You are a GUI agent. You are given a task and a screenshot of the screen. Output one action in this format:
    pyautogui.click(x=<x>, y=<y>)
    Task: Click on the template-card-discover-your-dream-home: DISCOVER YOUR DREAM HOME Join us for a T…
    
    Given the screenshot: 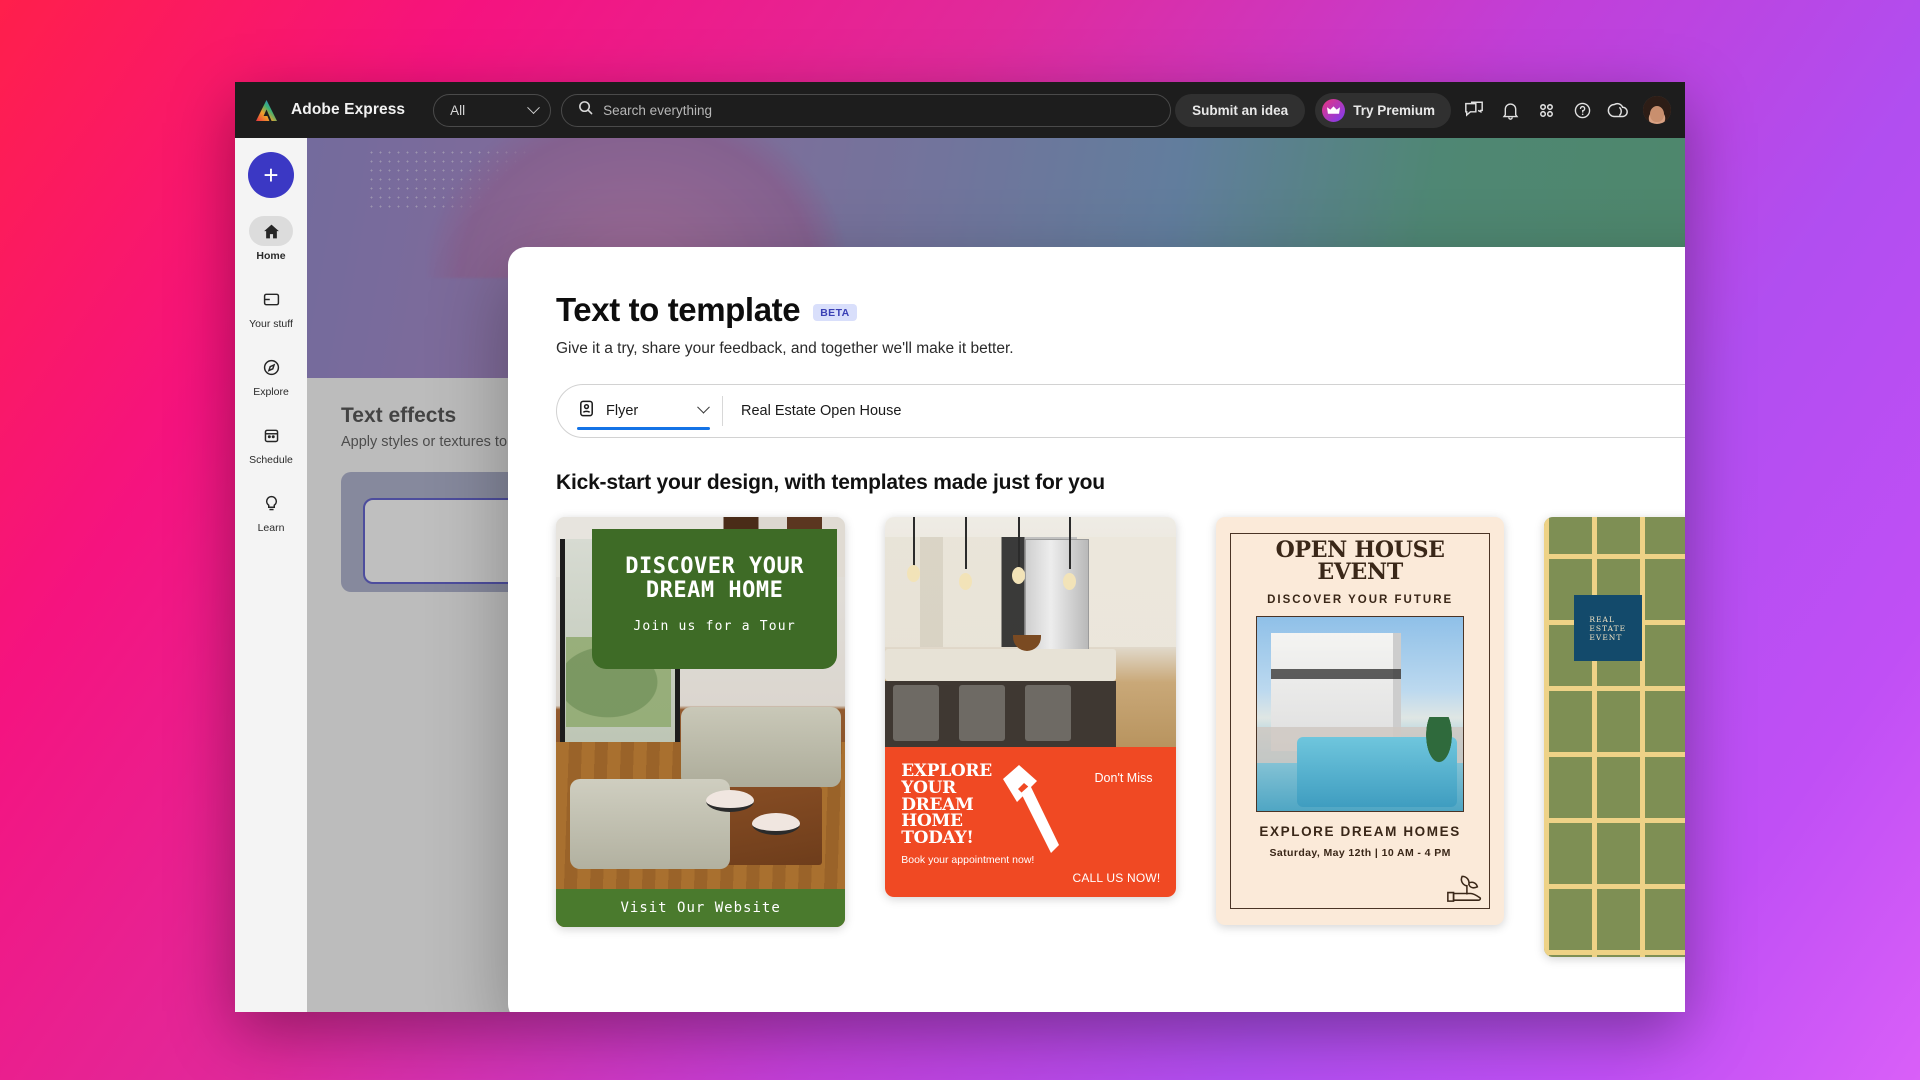 What is the action you would take?
    pyautogui.click(x=701, y=722)
    